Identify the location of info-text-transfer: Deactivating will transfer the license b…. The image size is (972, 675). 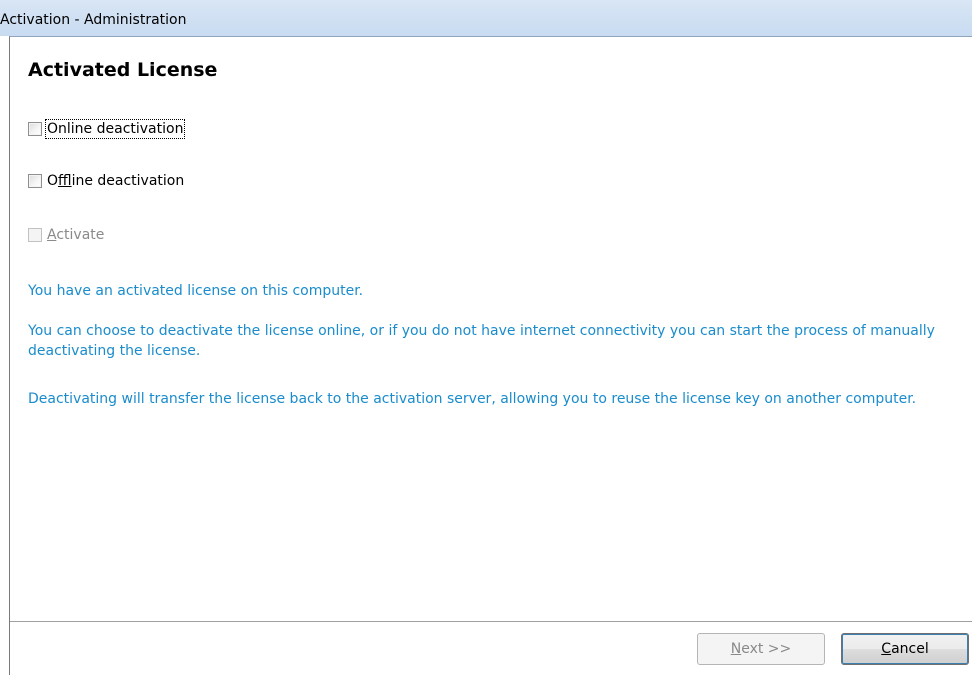
(472, 399).